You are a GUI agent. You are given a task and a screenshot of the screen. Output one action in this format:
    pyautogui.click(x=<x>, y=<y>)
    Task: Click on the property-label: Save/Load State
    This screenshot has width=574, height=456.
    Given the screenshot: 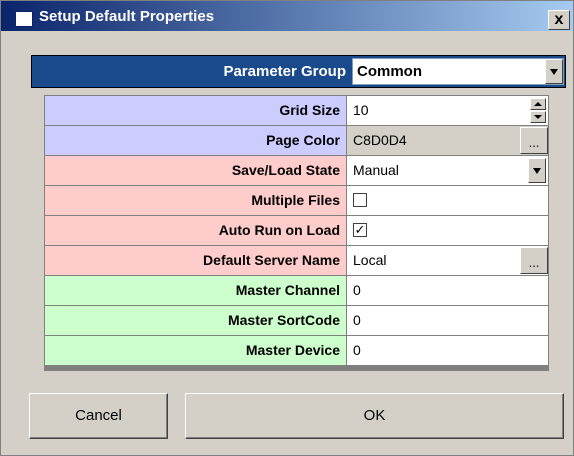 What is the action you would take?
    pyautogui.click(x=195, y=170)
    